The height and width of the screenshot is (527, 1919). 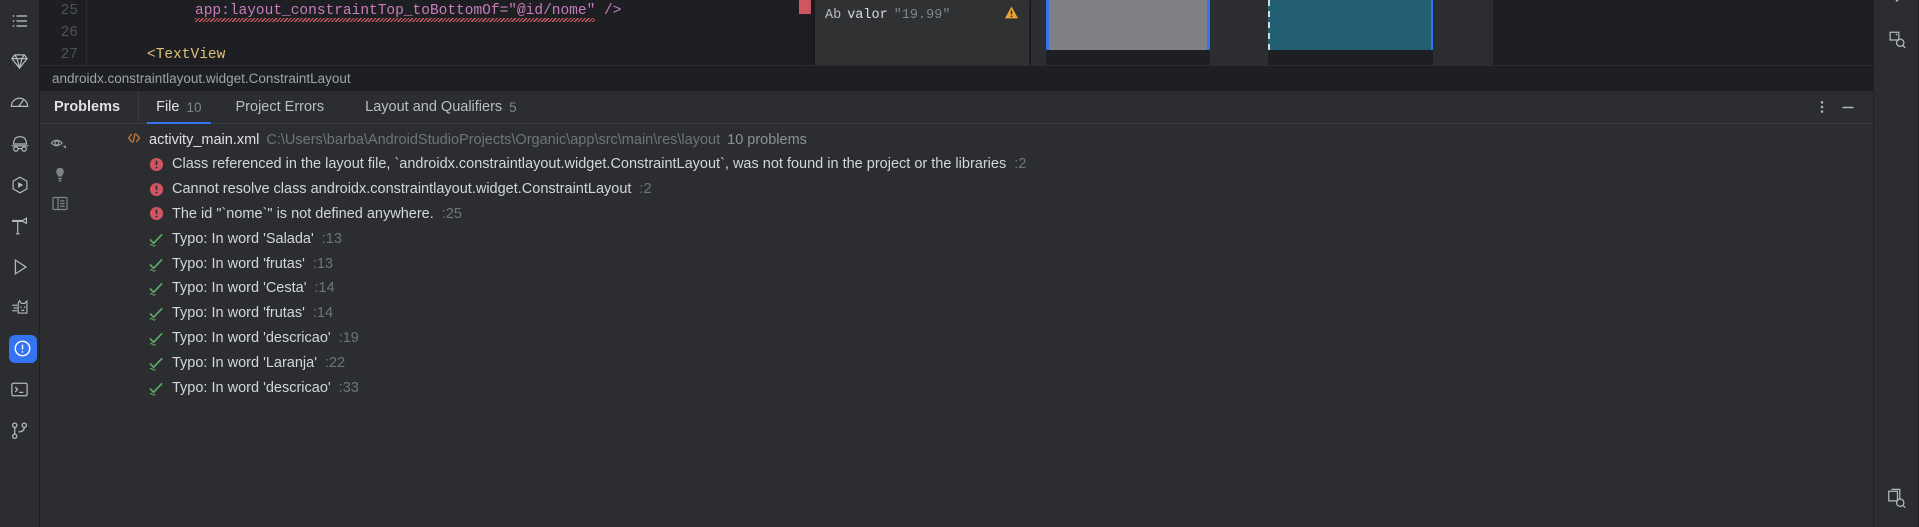 I want to click on preview-surface-grey, so click(x=1128, y=25).